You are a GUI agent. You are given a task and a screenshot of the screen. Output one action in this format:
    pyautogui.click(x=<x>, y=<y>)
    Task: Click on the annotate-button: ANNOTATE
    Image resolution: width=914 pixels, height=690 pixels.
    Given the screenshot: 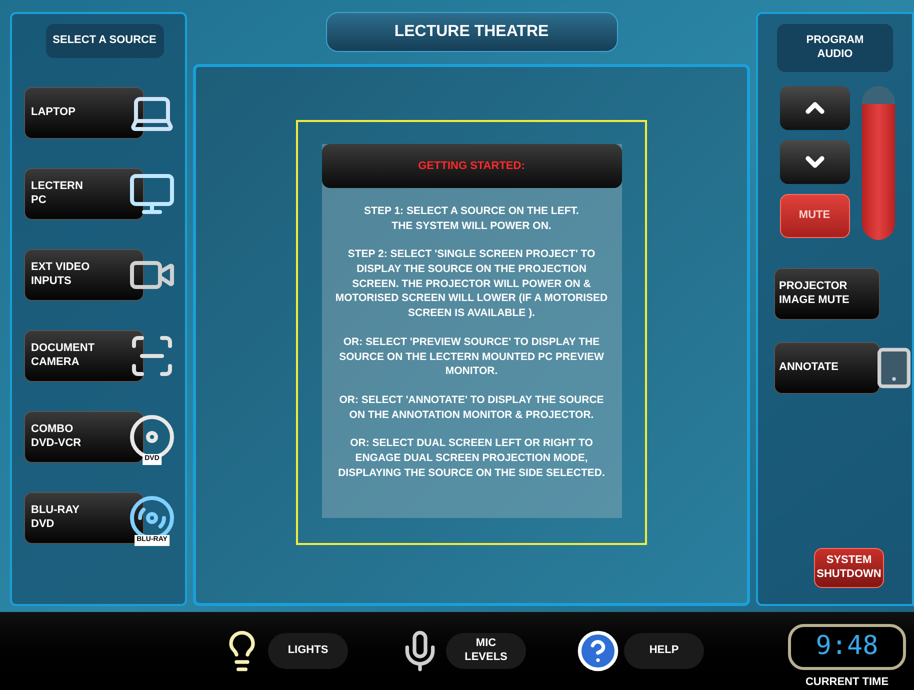 What is the action you would take?
    pyautogui.click(x=827, y=368)
    